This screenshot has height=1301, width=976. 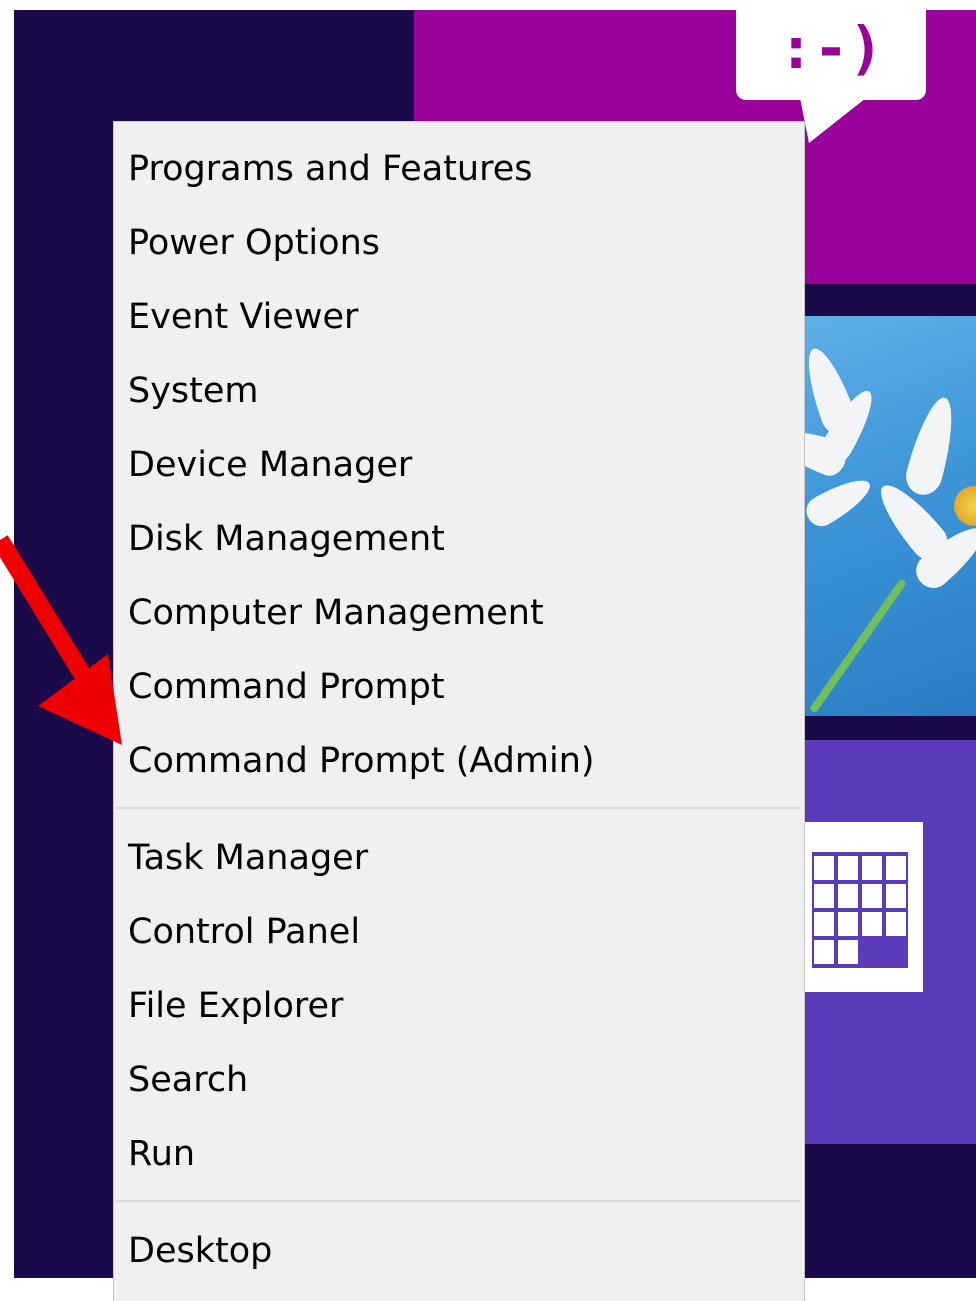 I want to click on flower-center, so click(x=965, y=506).